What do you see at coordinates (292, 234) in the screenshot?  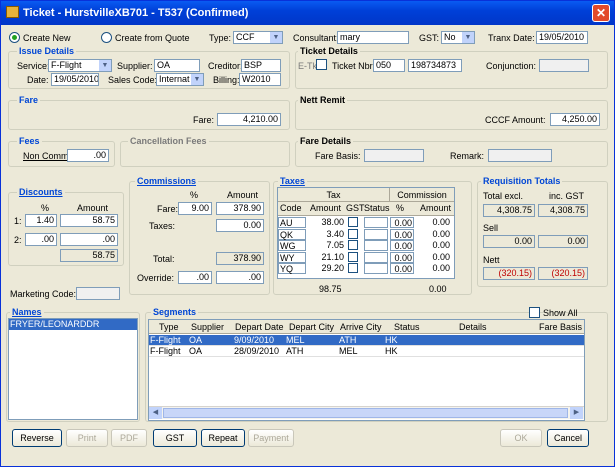 I see `tax-code-cell: QK` at bounding box center [292, 234].